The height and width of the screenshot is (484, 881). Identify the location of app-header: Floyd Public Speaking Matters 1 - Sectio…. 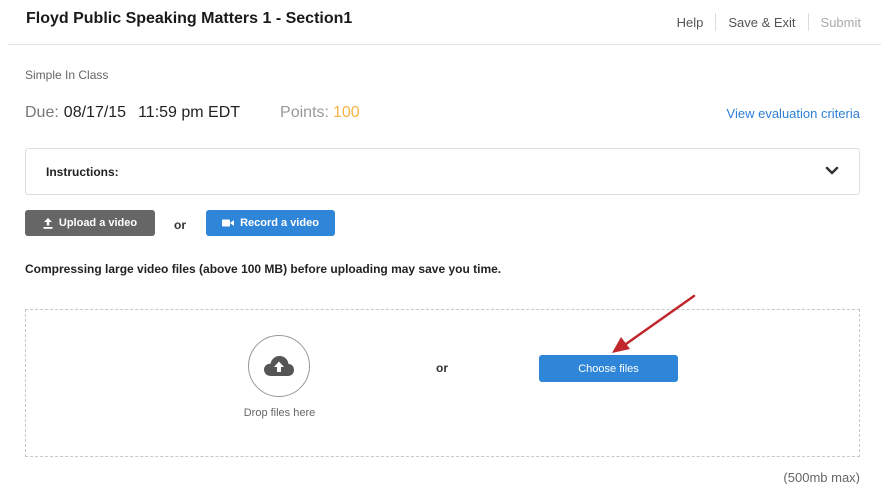
(444, 22).